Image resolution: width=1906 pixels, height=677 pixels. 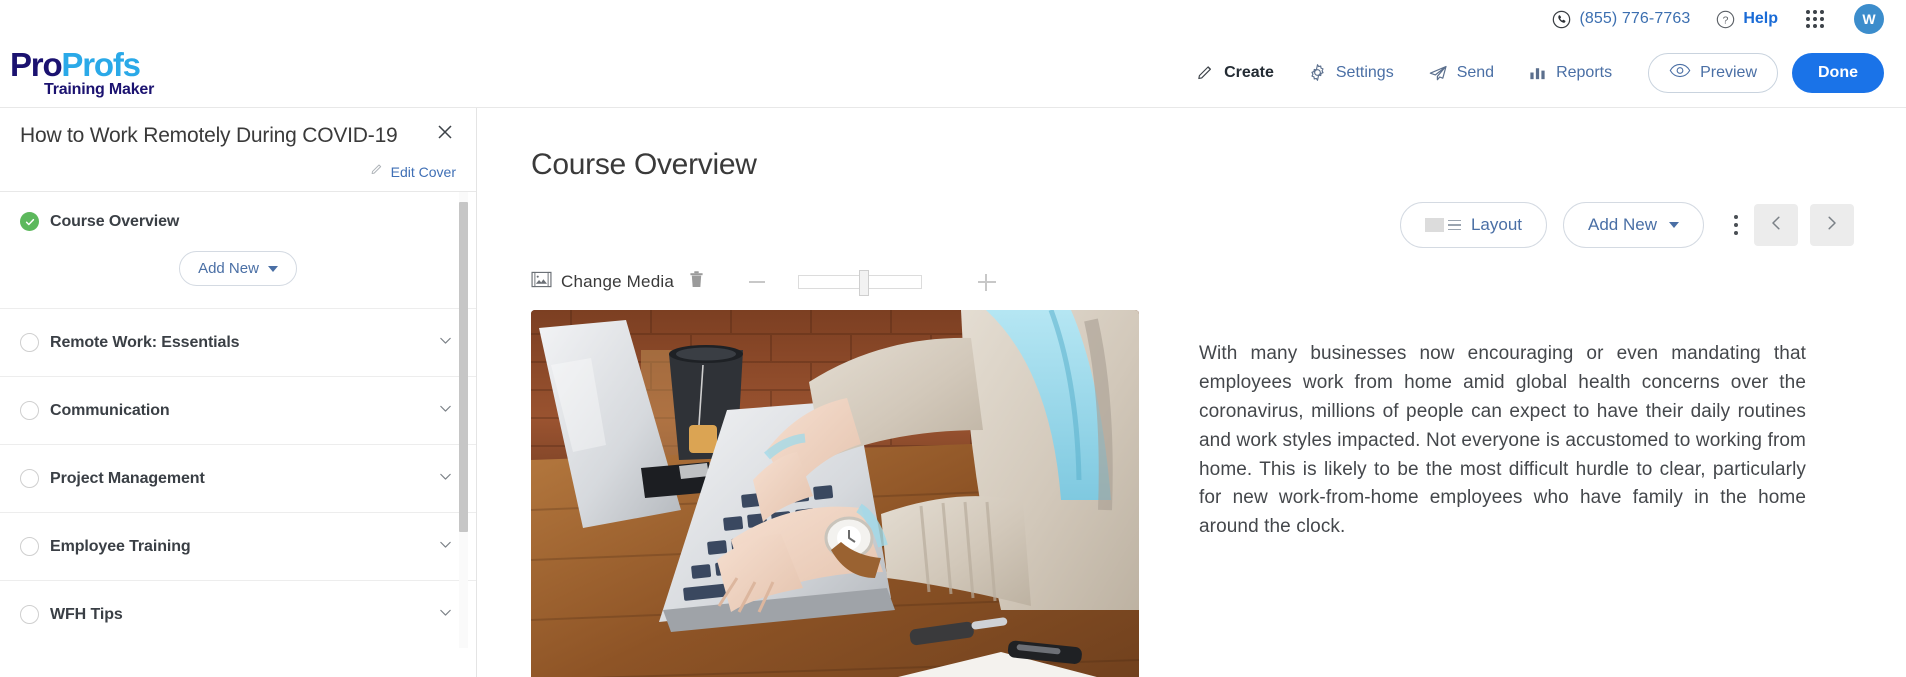 I want to click on layout-button: Layout, so click(x=1473, y=225).